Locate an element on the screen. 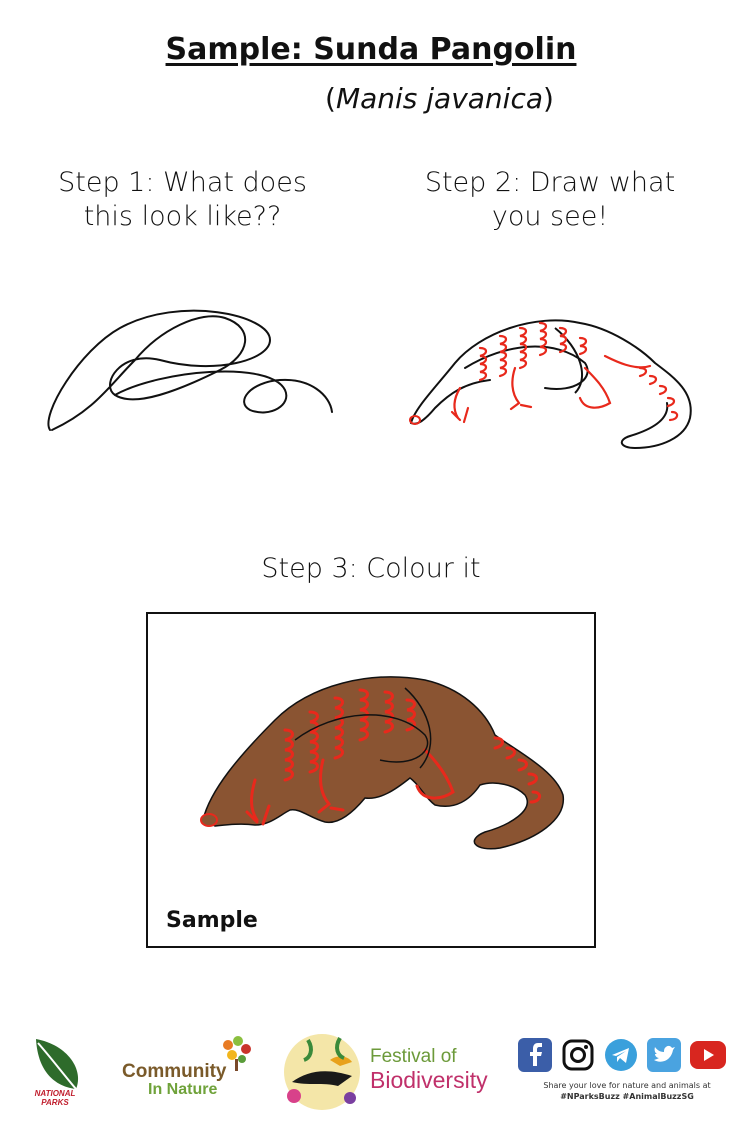 The height and width of the screenshot is (1146, 742). community-in-nature-logo: Community In Nature is located at coordinates (190, 1067).